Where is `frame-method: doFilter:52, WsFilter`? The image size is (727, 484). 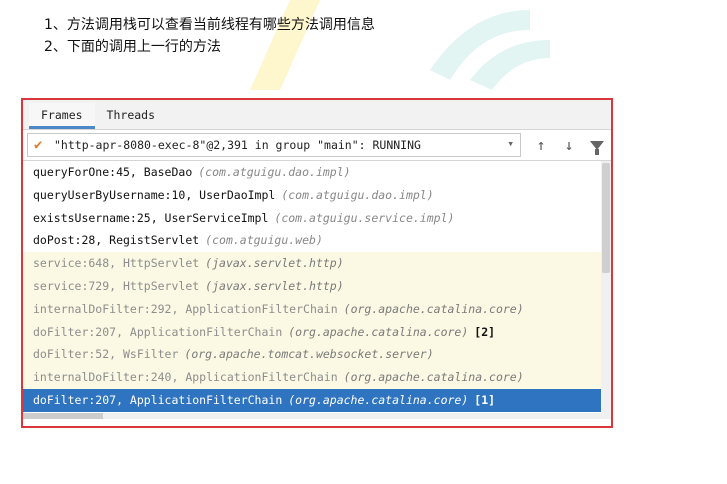
frame-method: doFilter:52, WsFilter is located at coordinates (106, 354).